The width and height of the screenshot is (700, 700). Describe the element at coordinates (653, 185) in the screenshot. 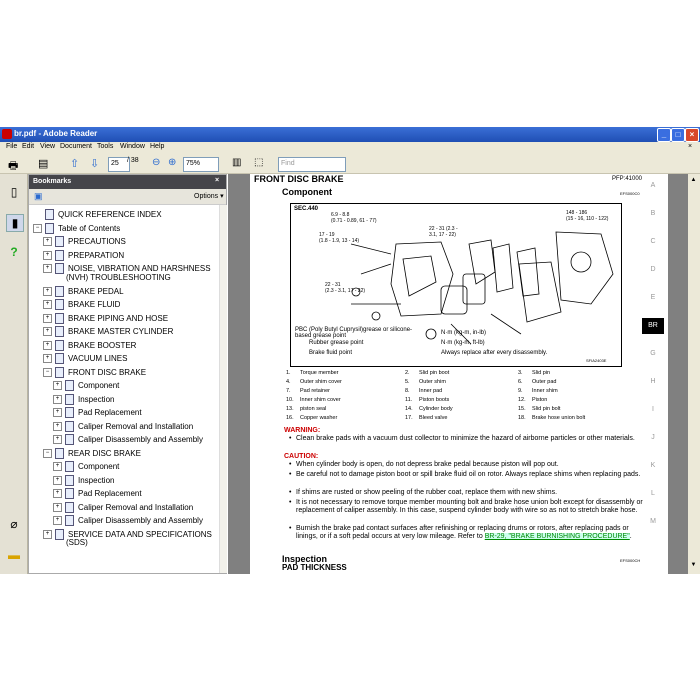

I see `side-tab: A` at that location.